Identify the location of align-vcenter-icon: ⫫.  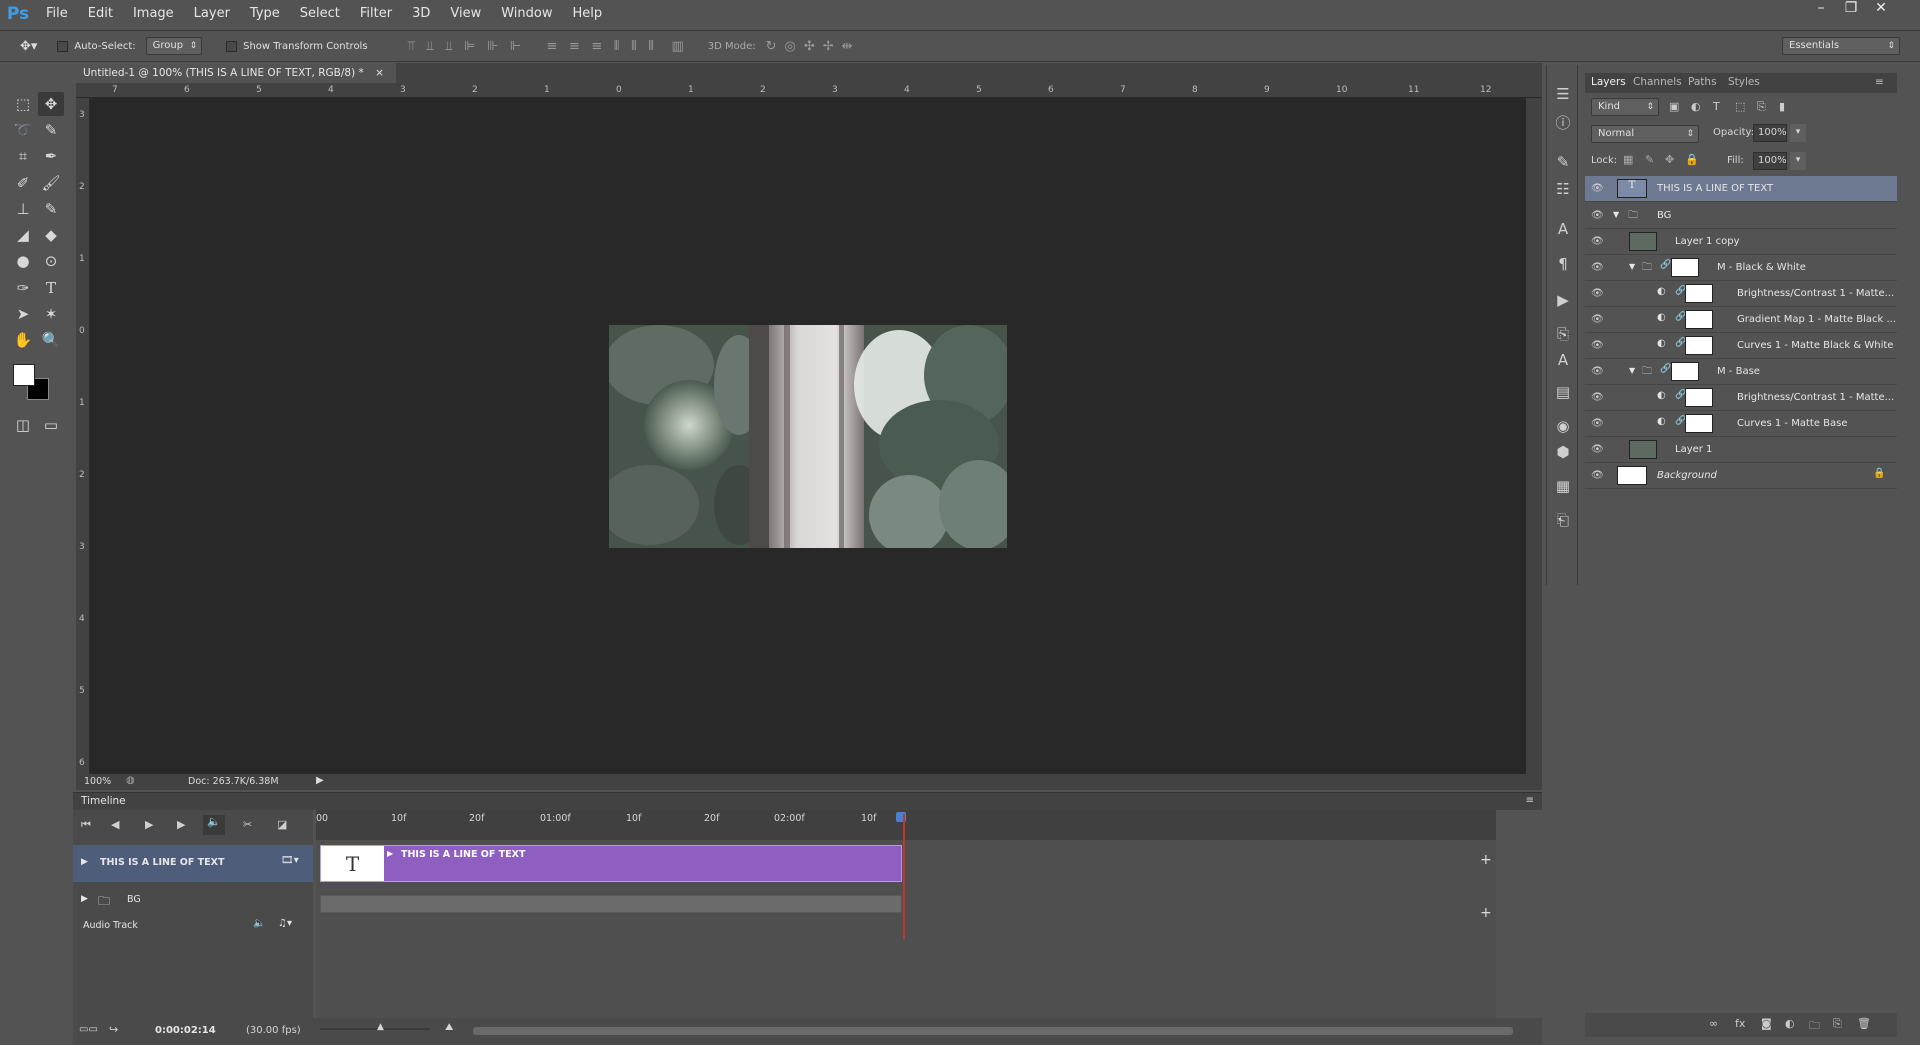
(429, 46).